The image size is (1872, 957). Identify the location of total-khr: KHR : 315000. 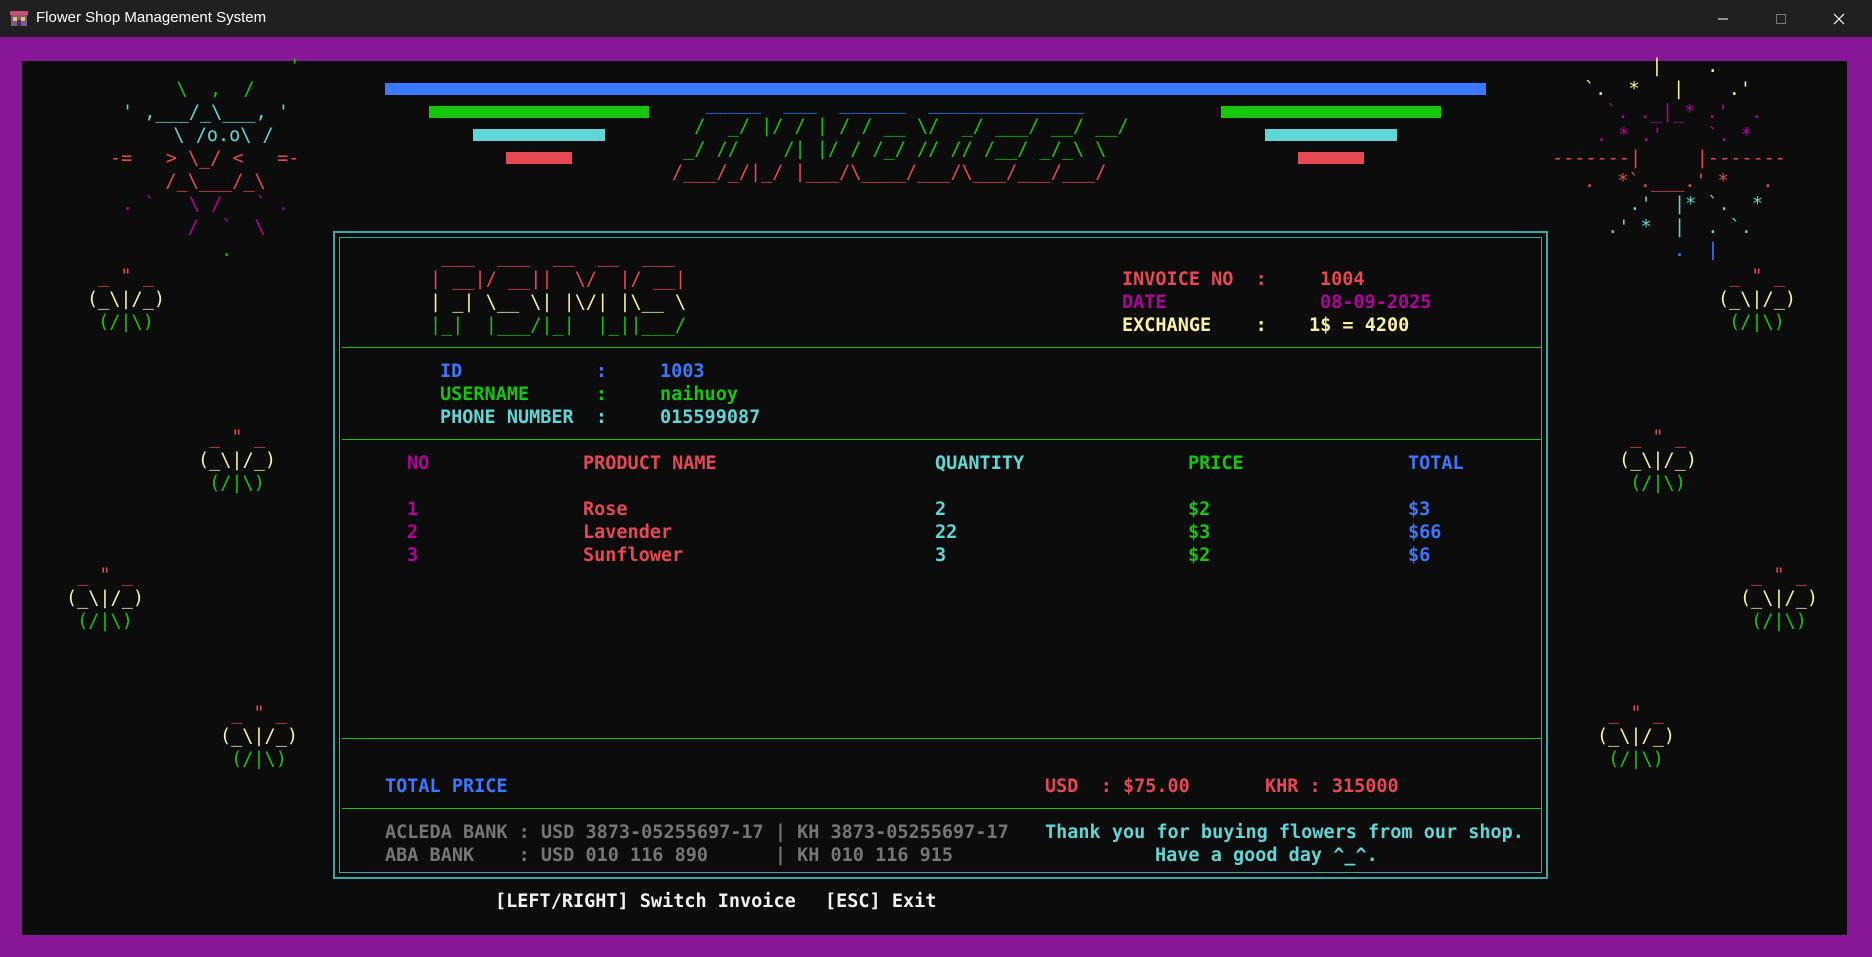
(1332, 786).